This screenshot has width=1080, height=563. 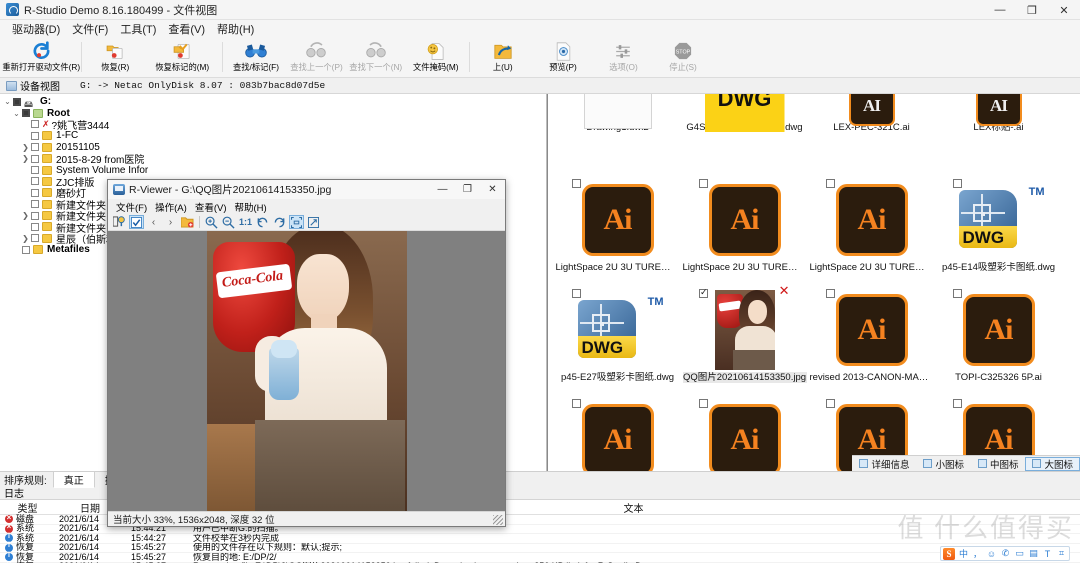 I want to click on toolbar-options-button: 选项(O), so click(x=623, y=56).